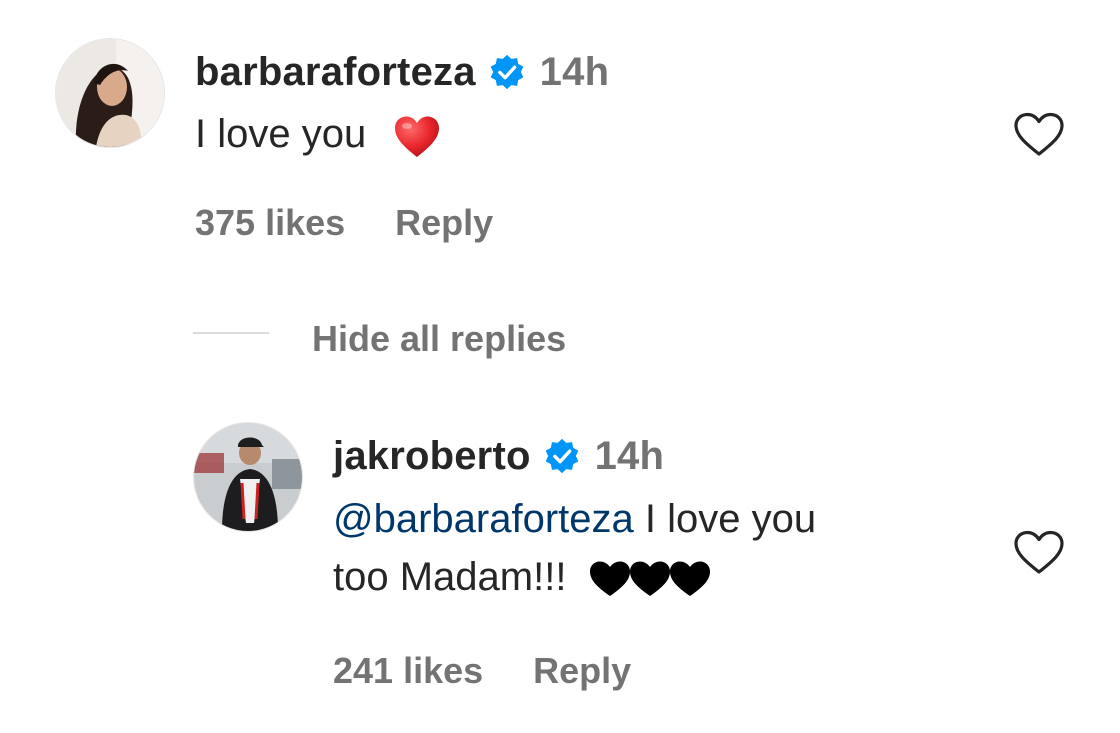  What do you see at coordinates (725, 519) in the screenshot?
I see `reply-body-1: I love you` at bounding box center [725, 519].